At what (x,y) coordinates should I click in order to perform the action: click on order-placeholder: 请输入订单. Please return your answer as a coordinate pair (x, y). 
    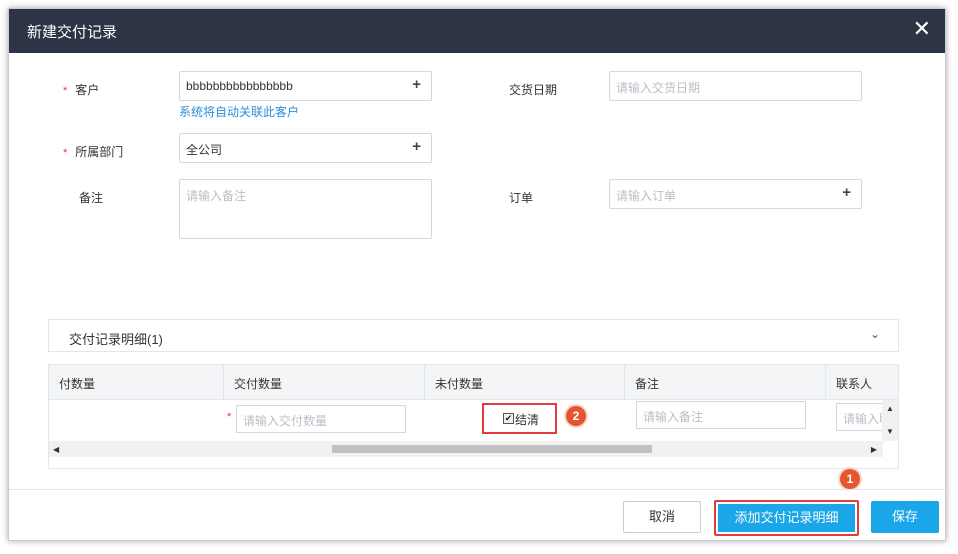
    Looking at the image, I should click on (646, 196).